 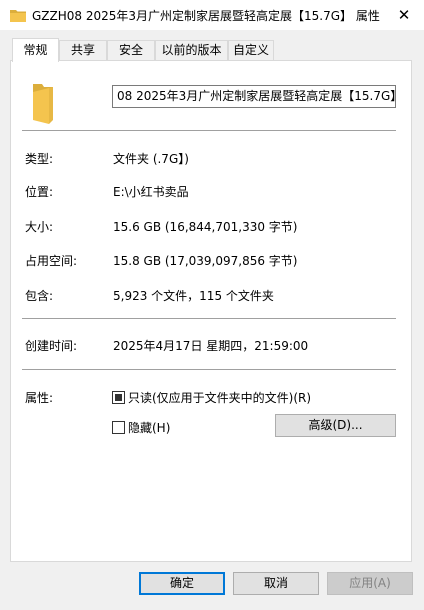 I want to click on window-title: GZZH08 2025年3月广州定制家居展暨轻高定展【15.7G】 属性, so click(x=206, y=16).